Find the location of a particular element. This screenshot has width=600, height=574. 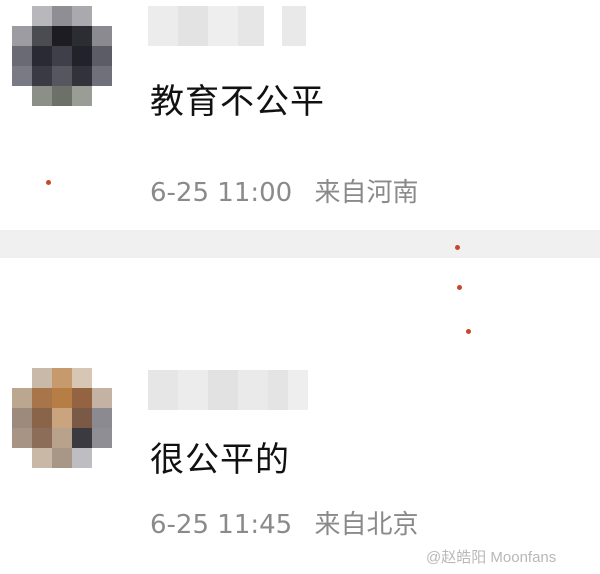

post-meta: 6-25 11:45 来自北京 is located at coordinates (284, 522).